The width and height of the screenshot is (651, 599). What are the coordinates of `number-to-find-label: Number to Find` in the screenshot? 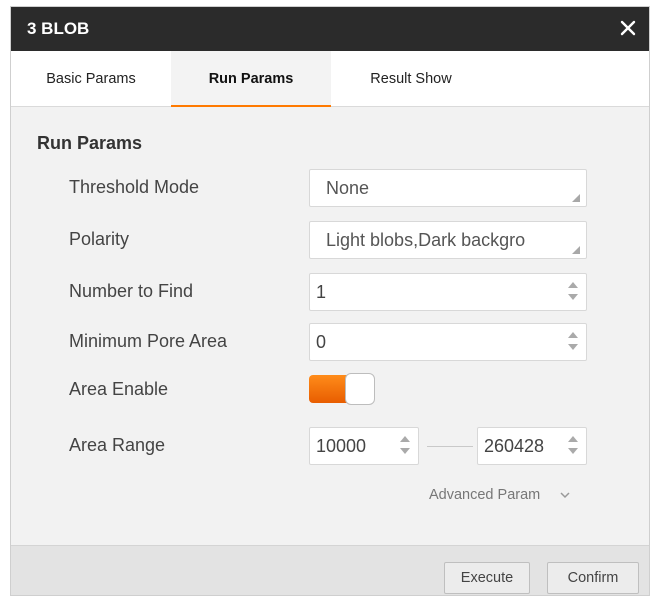 It's located at (131, 291).